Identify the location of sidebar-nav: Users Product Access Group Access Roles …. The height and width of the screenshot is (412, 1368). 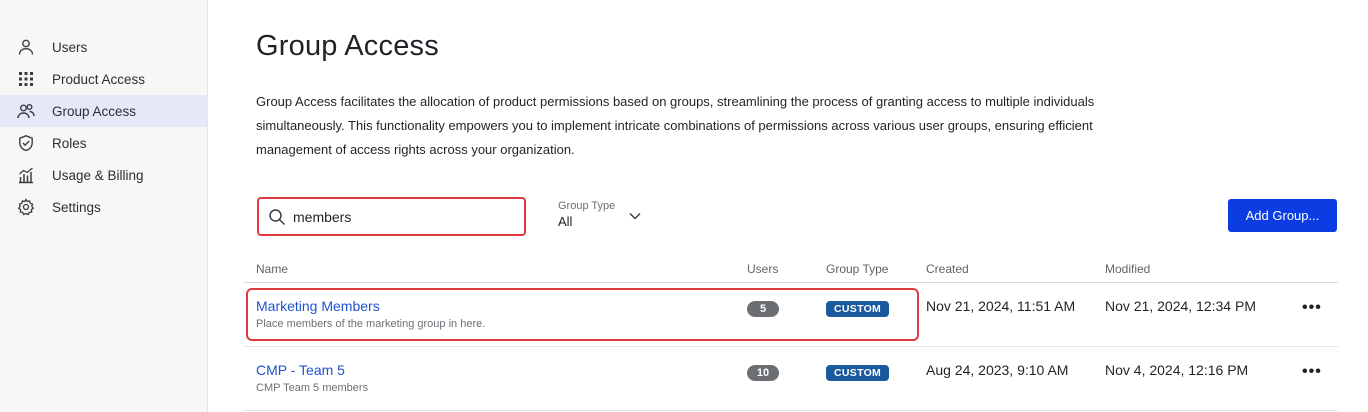
(103, 127).